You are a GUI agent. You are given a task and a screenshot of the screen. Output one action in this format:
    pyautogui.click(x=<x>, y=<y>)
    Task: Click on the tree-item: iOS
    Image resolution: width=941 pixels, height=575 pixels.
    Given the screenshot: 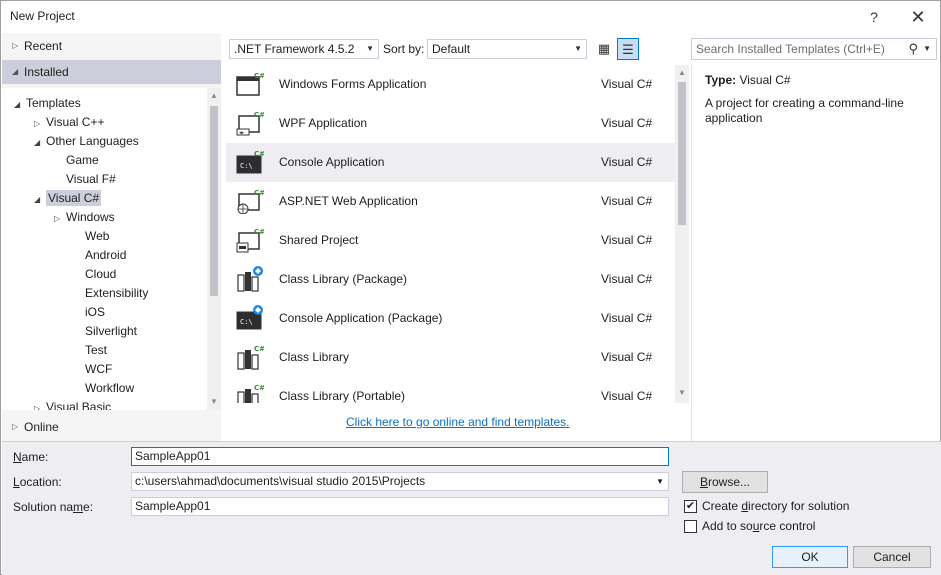 What is the action you would take?
    pyautogui.click(x=89, y=312)
    